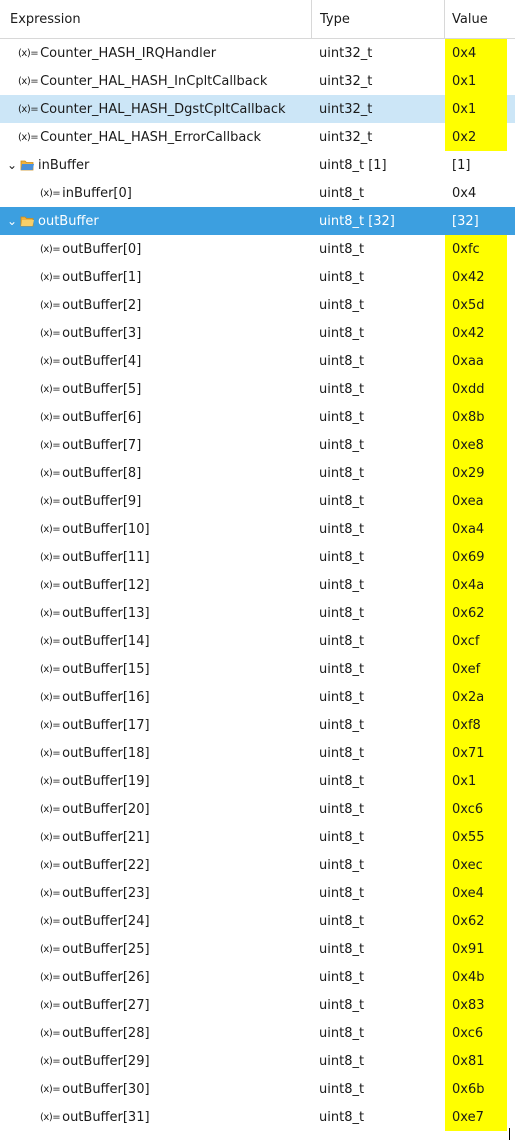 The height and width of the screenshot is (1140, 515). I want to click on table-row: (x)= outBuffer[26] uint8_t 0x4b, so click(257, 977).